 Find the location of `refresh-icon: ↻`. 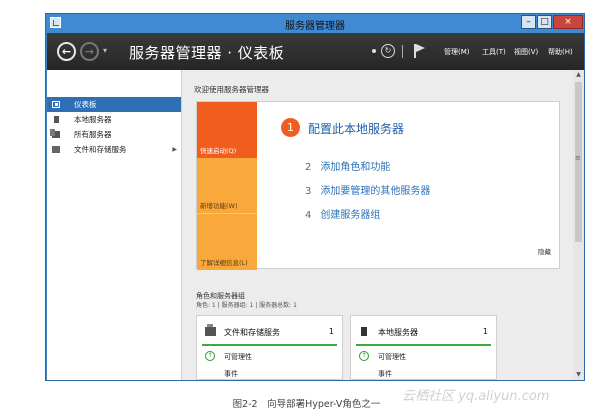

refresh-icon: ↻ is located at coordinates (388, 51).